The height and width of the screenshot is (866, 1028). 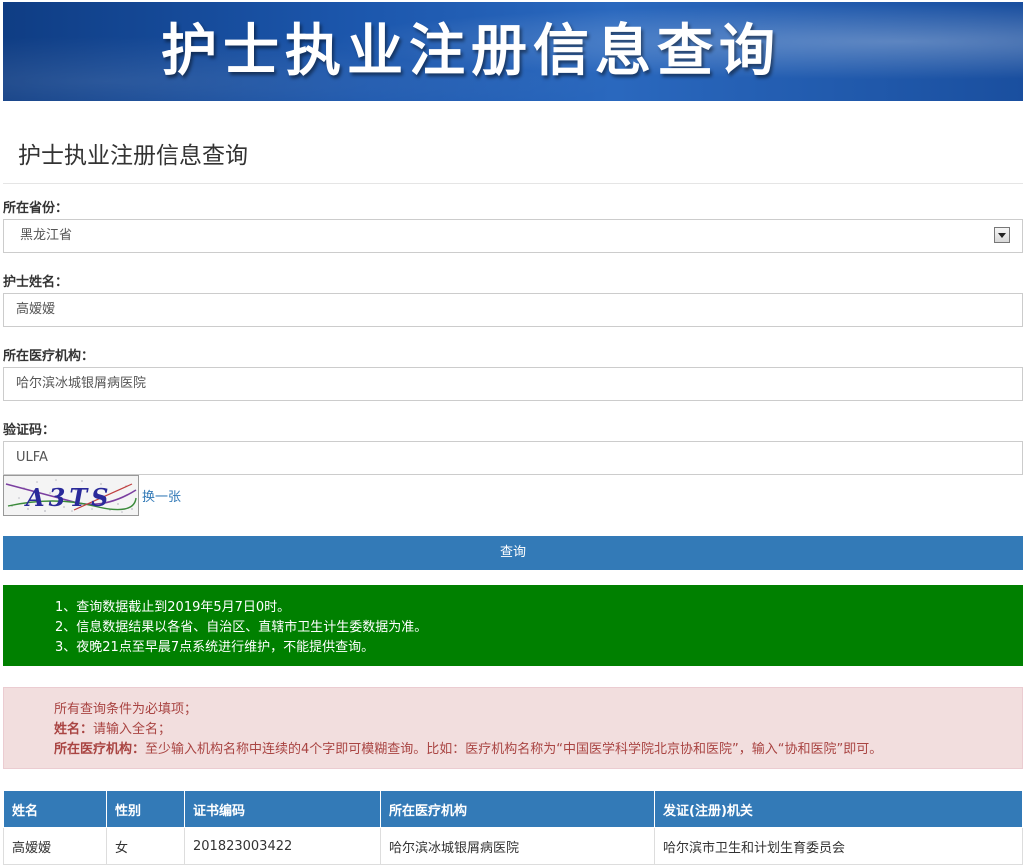 I want to click on cell-name: 高嫒嫒, so click(x=55, y=846).